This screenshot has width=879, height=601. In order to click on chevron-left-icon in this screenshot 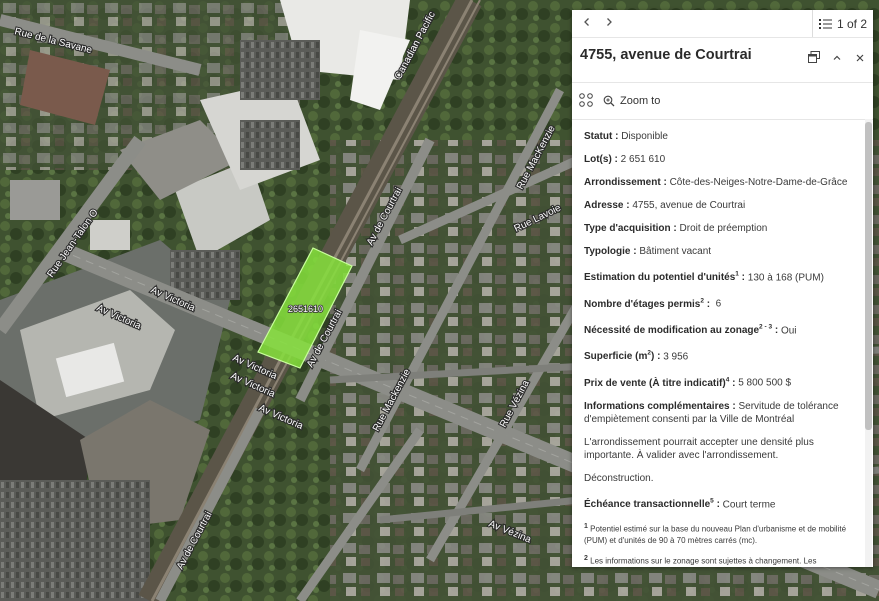, I will do `click(586, 22)`.